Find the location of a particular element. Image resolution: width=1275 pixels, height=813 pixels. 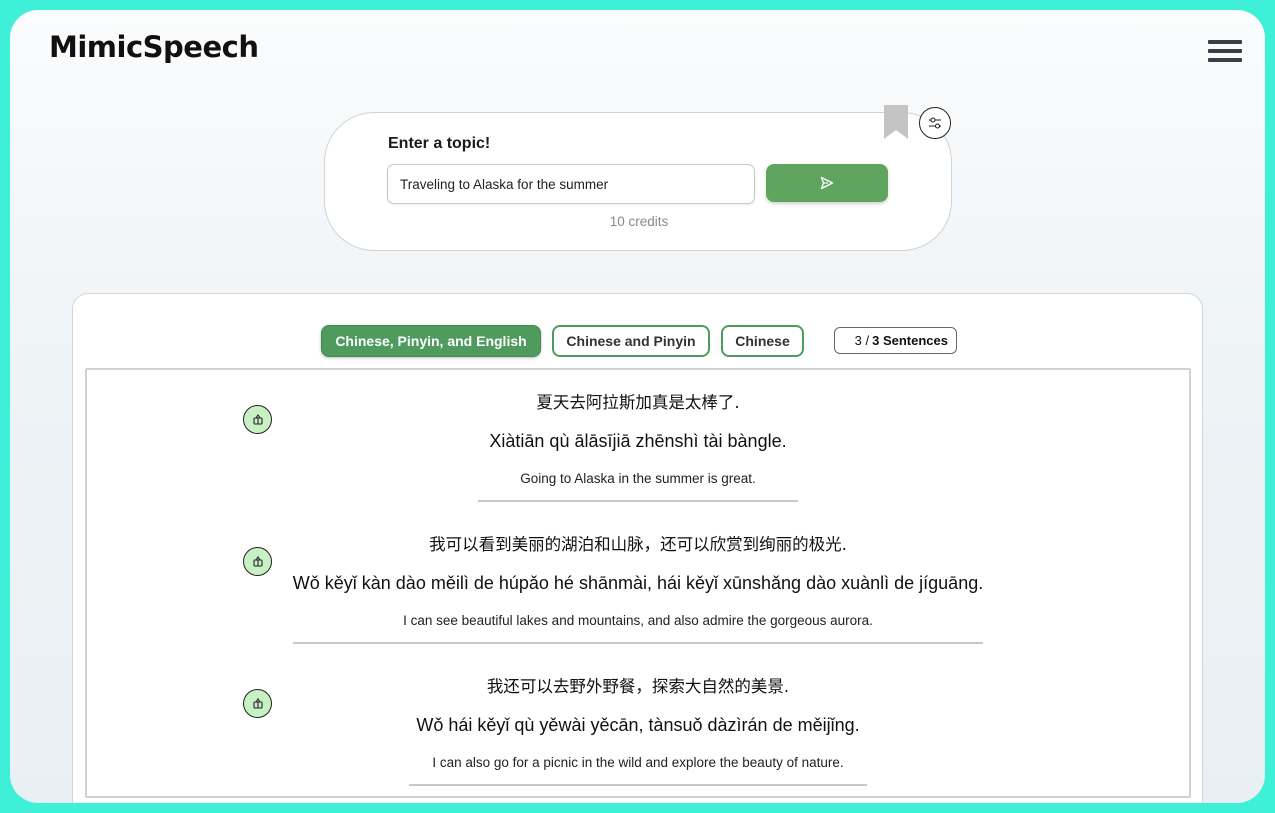

send-button is located at coordinates (827, 183).